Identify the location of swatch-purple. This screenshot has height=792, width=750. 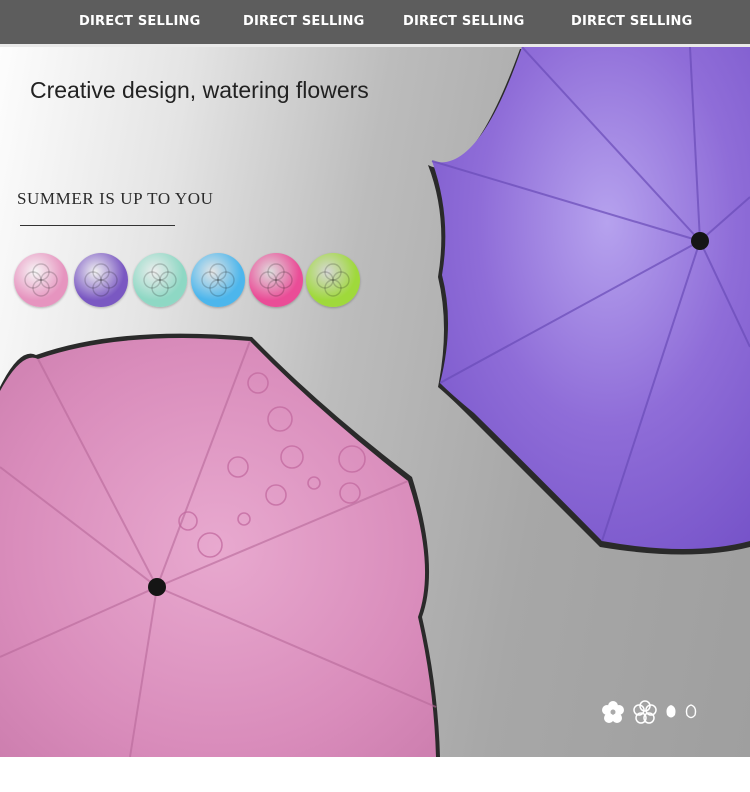
(101, 280).